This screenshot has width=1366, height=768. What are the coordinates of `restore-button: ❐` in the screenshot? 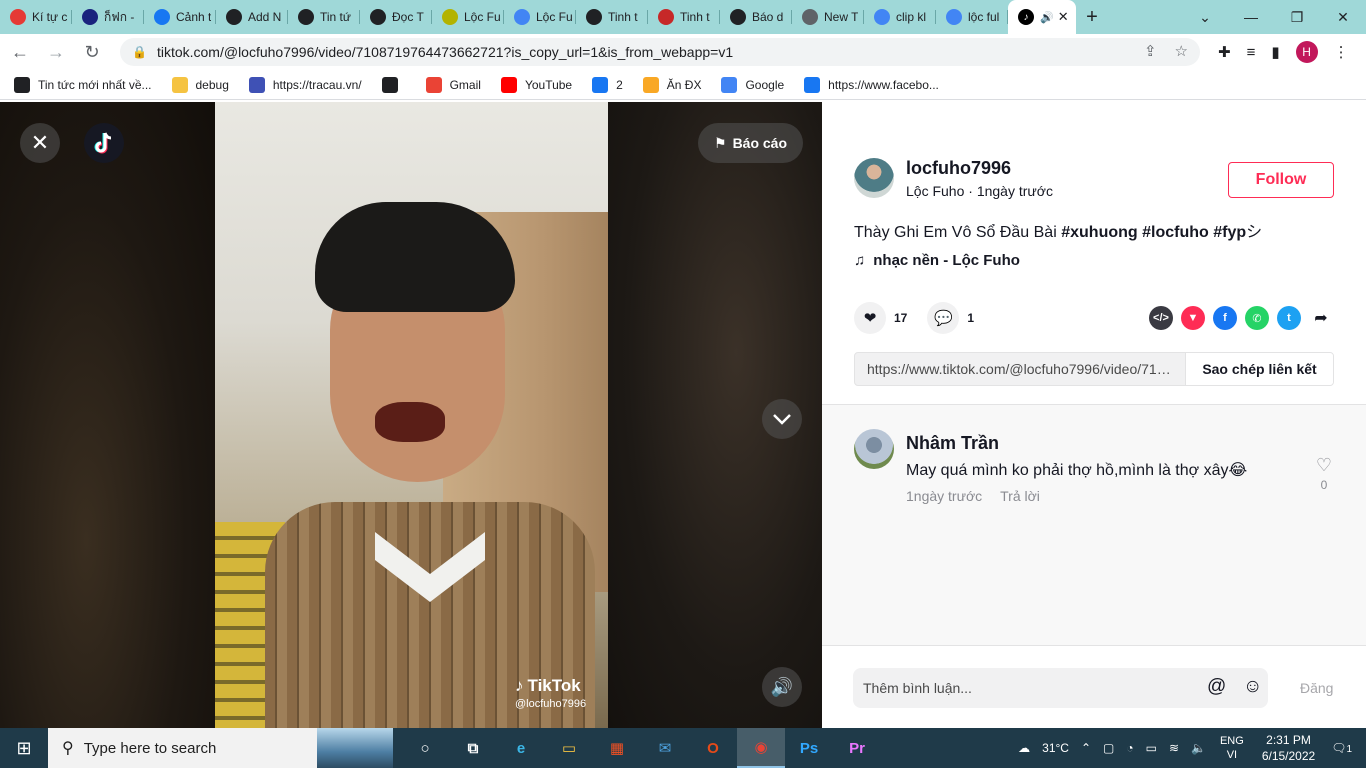 It's located at (1297, 17).